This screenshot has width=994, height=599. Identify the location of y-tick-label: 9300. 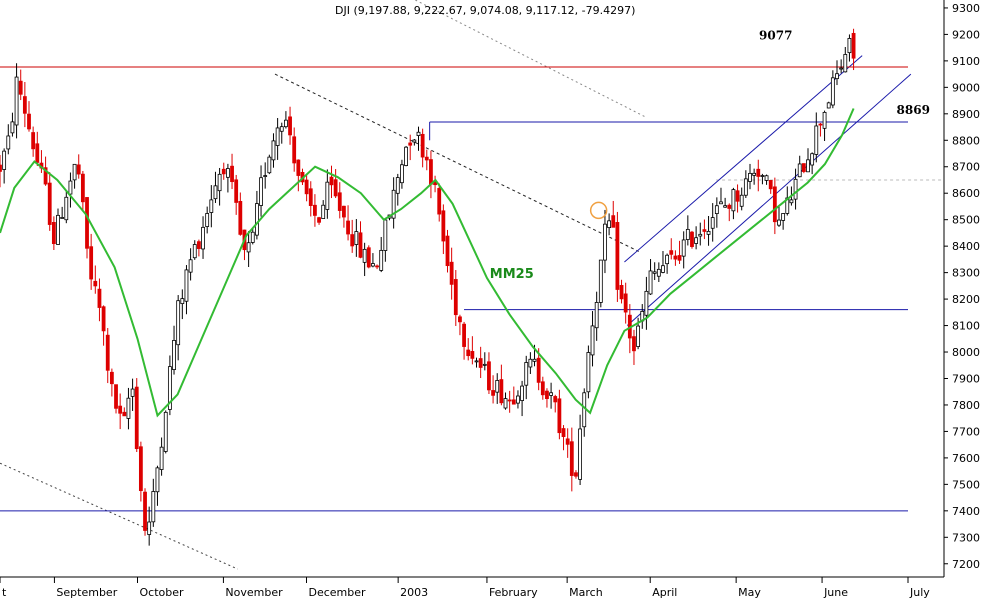
(966, 8).